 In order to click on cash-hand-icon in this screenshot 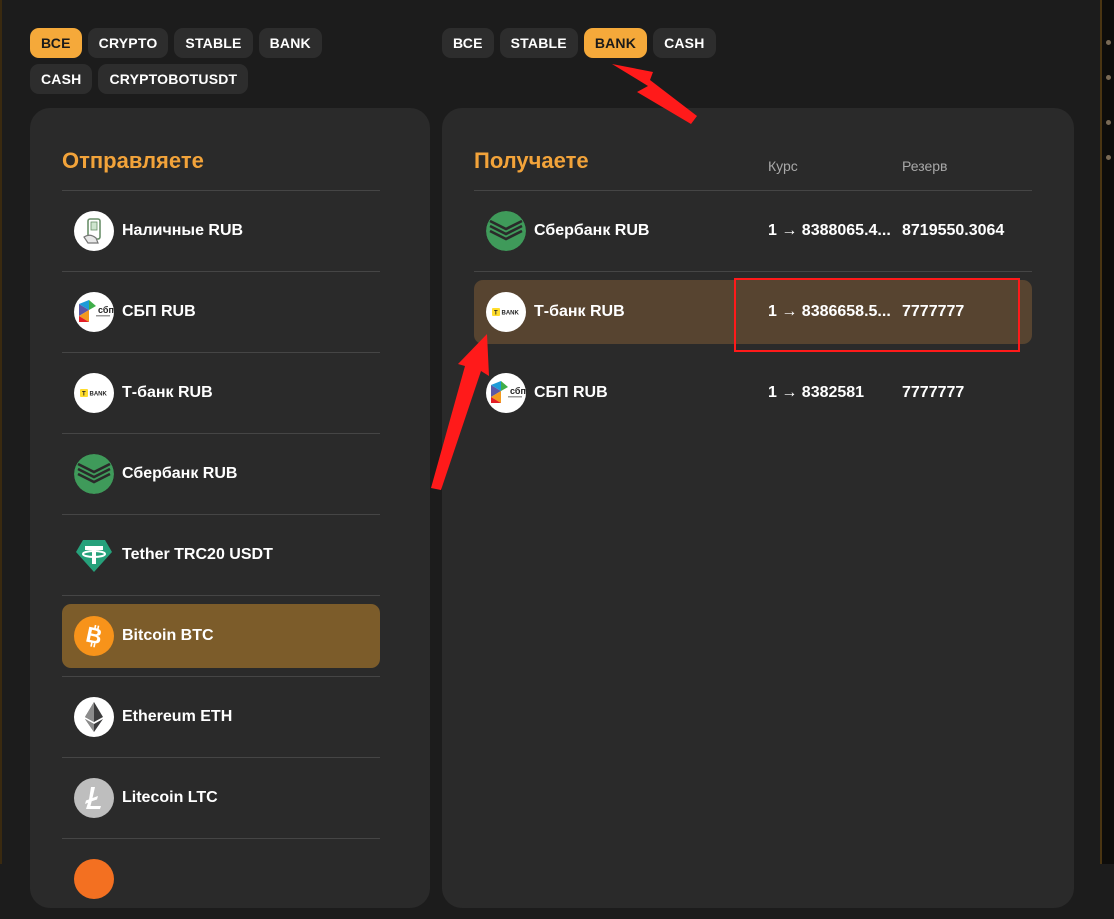, I will do `click(94, 231)`.